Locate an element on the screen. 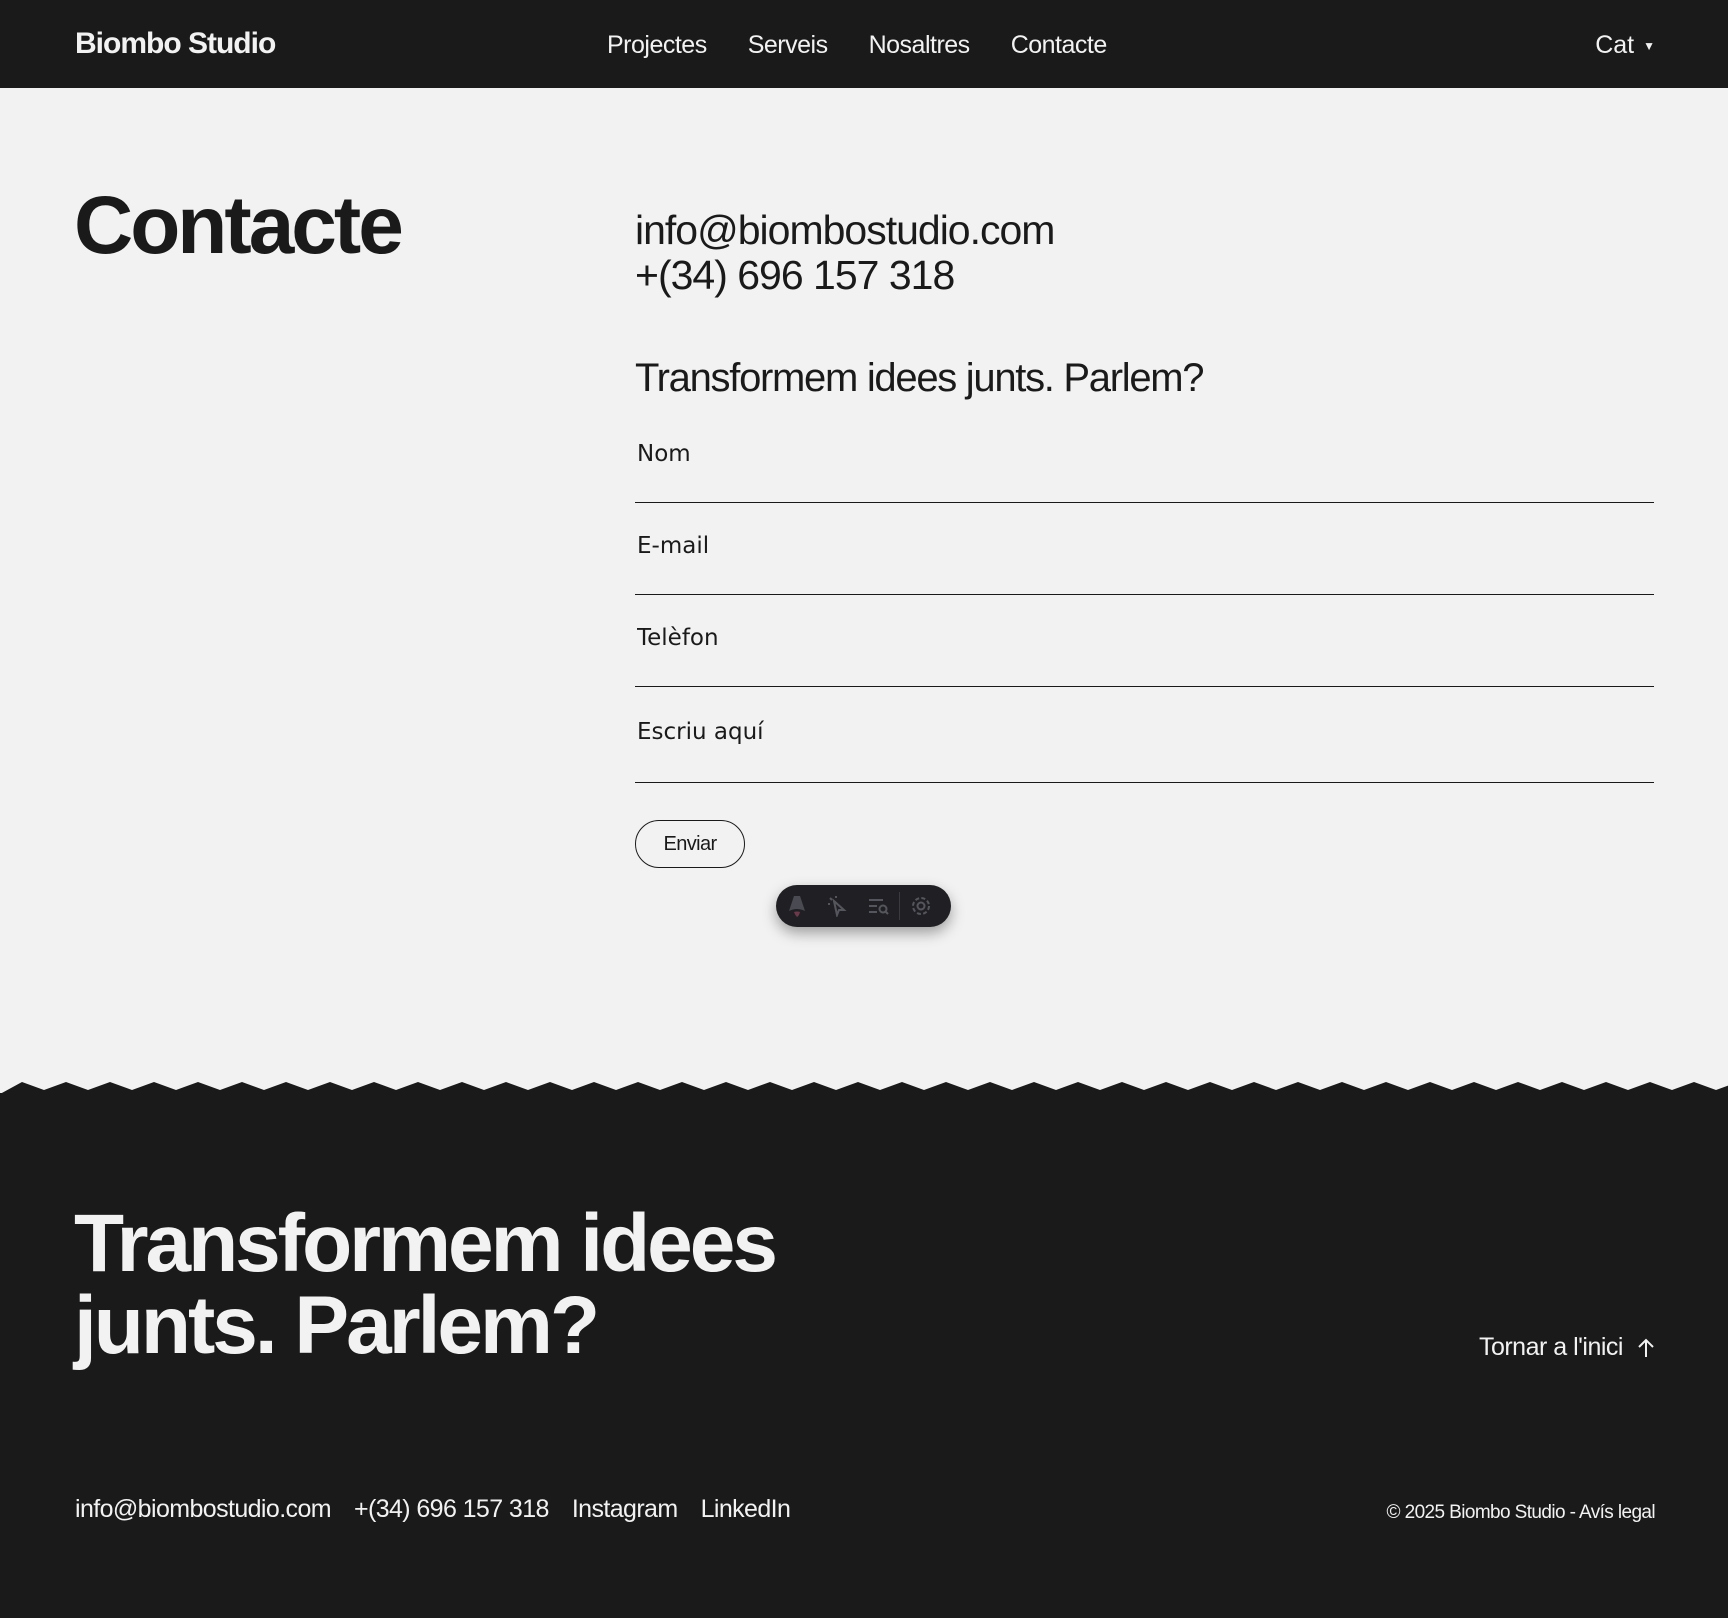 This screenshot has width=1728, height=1618. contact-phone-link: +(34) 696 157 318 is located at coordinates (844, 275).